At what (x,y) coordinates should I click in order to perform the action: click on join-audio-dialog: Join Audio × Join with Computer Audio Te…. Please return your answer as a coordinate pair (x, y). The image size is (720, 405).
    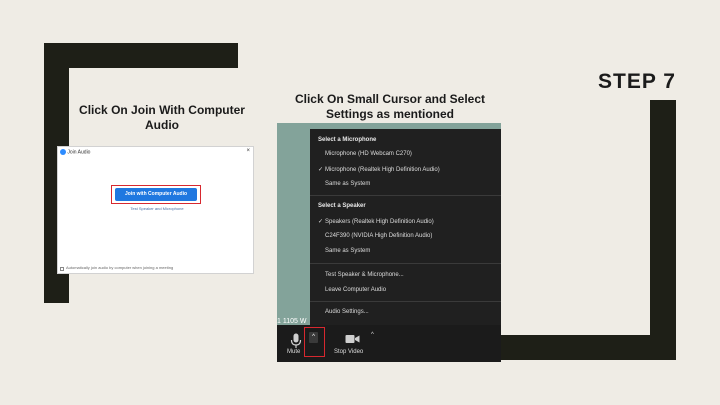
    Looking at the image, I should click on (155, 210).